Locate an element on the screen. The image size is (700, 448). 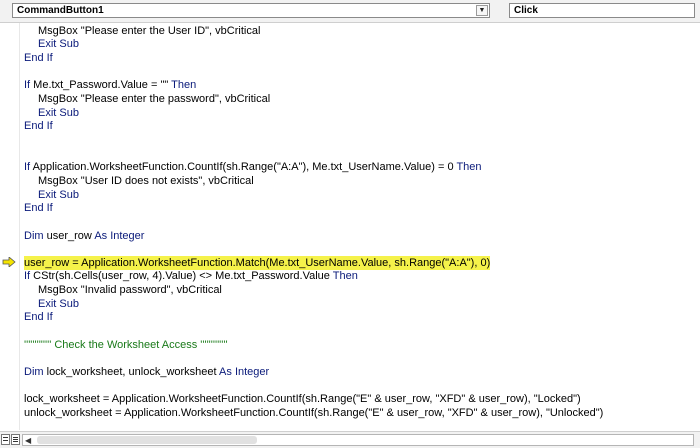
chevron-down-icon: ▼ is located at coordinates (482, 10).